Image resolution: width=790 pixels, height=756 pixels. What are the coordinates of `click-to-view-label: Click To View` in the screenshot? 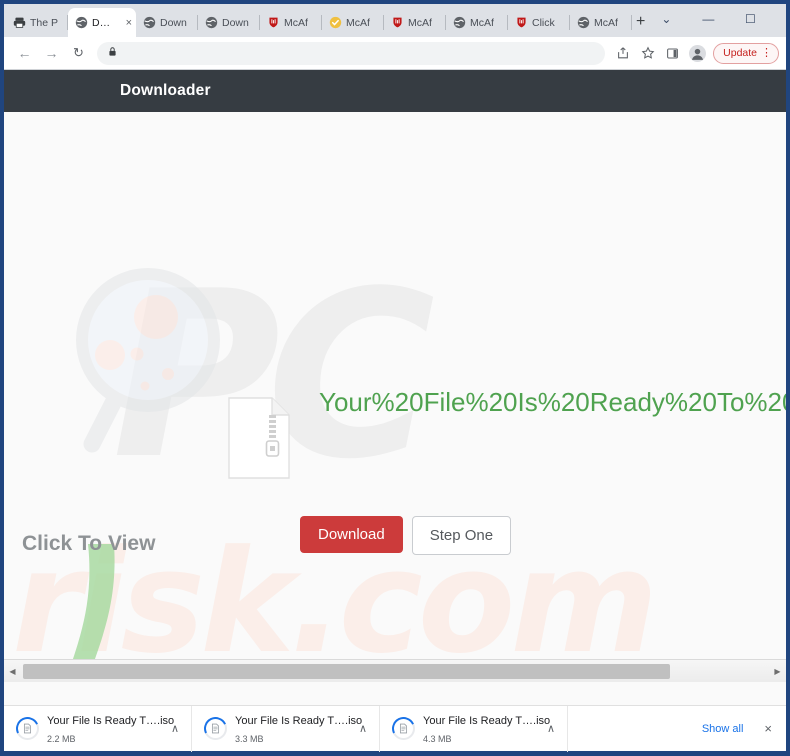 It's located at (89, 543).